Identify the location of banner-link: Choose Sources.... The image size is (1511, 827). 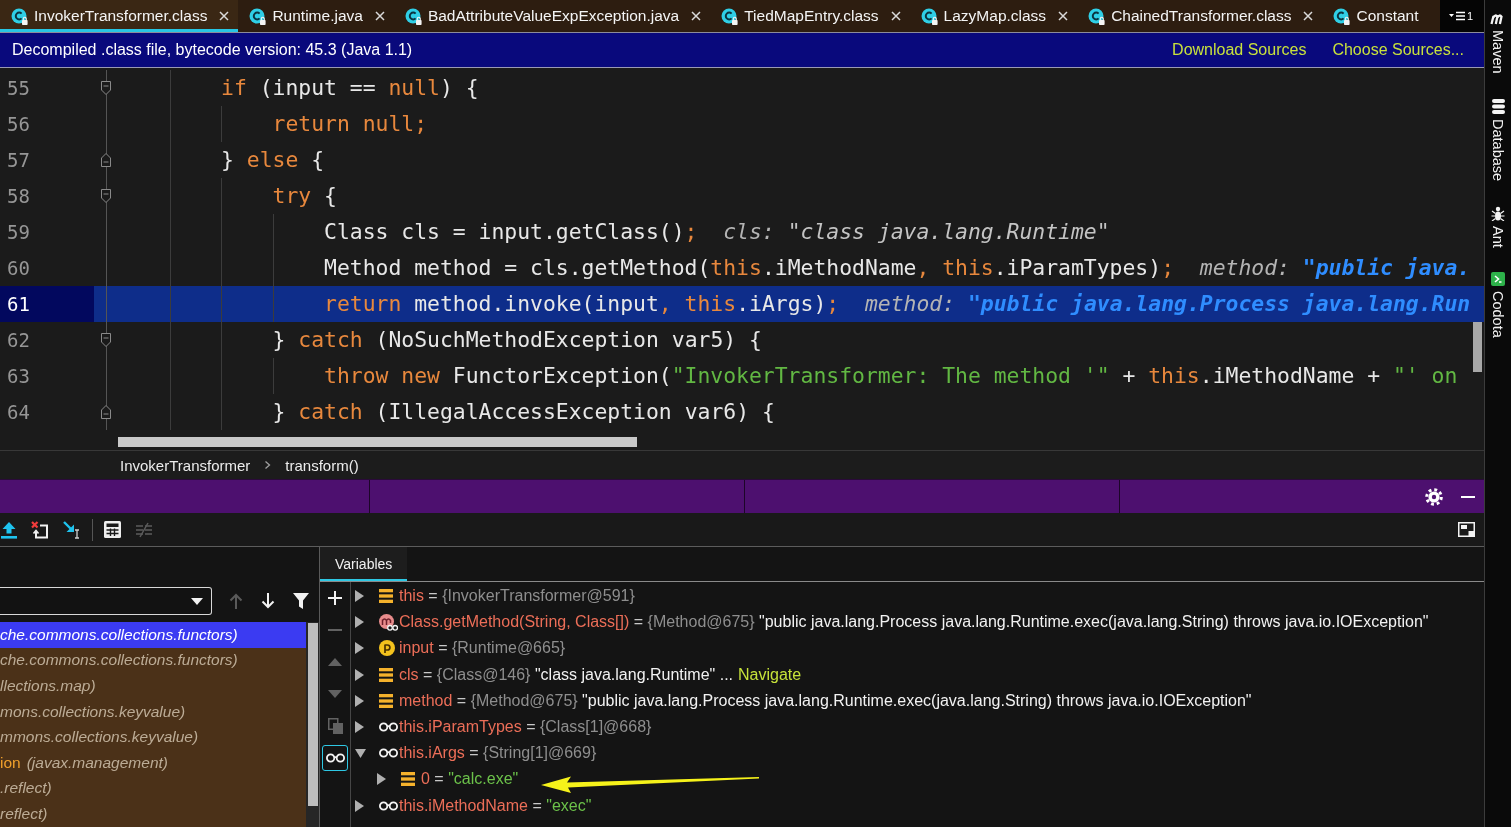
(1398, 50).